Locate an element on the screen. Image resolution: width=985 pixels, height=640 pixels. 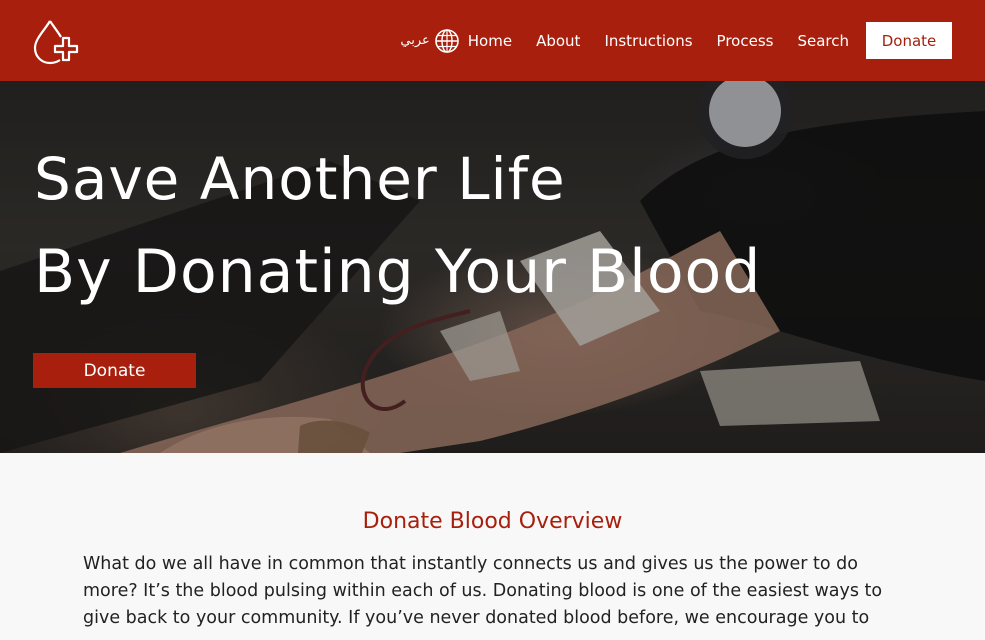
overview-title: Donate Blood Overview is located at coordinates (492, 521).